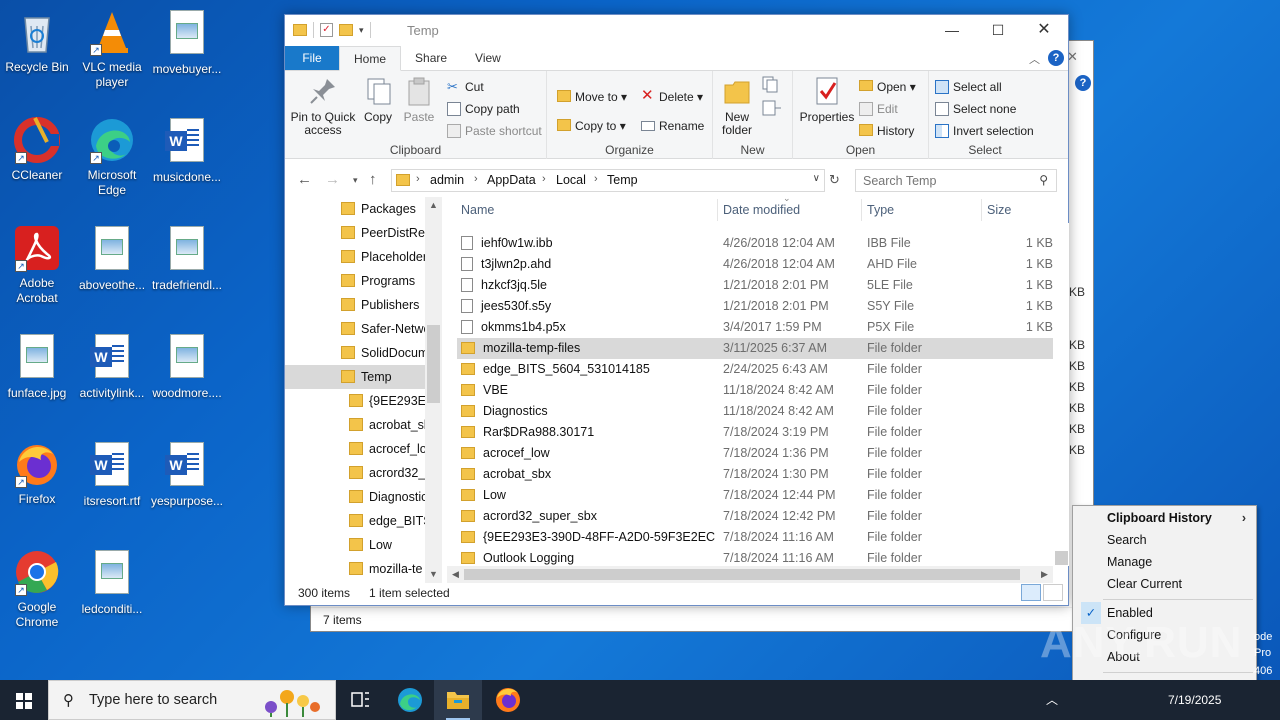 The height and width of the screenshot is (720, 1280). What do you see at coordinates (755, 390) in the screenshot?
I see `file-row: VBE 11/18/2024 8:42 AM File folder` at bounding box center [755, 390].